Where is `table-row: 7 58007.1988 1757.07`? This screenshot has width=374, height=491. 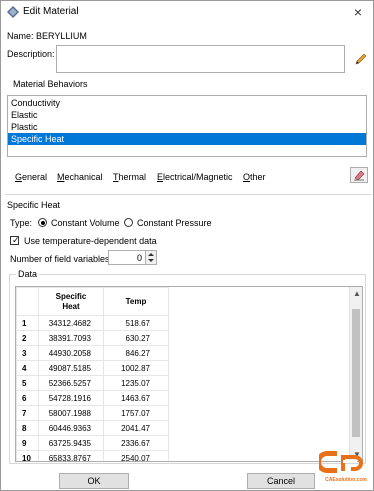 table-row: 7 58007.1988 1757.07 is located at coordinates (92, 413).